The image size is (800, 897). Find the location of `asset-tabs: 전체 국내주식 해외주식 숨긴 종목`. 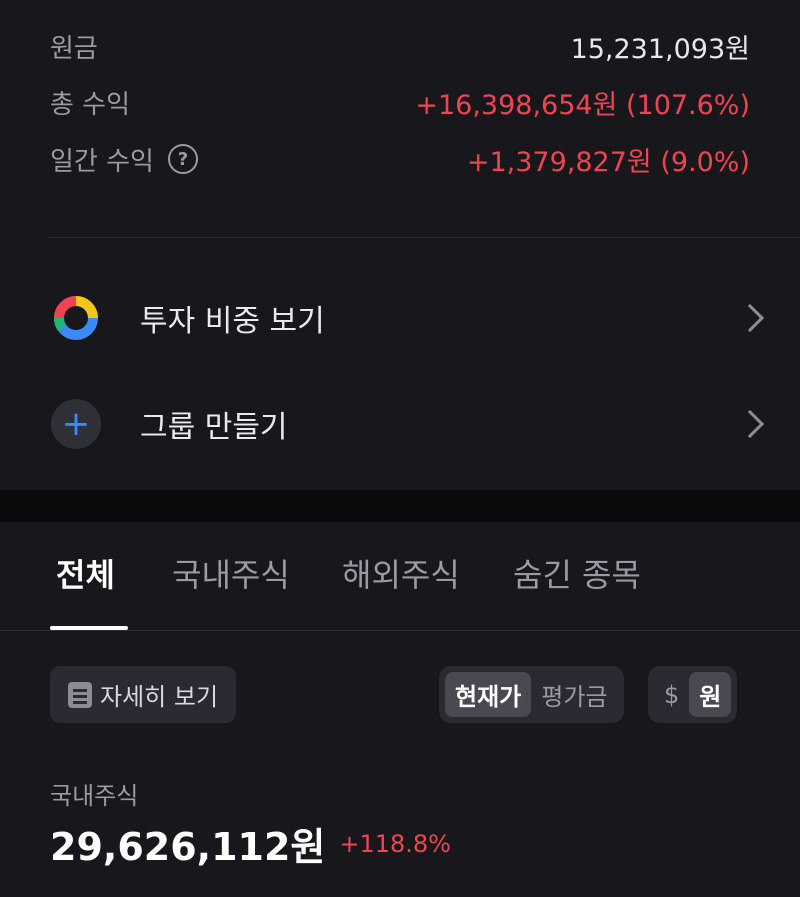

asset-tabs: 전체 국내주식 해외주식 숨긴 종목 is located at coordinates (400, 576).